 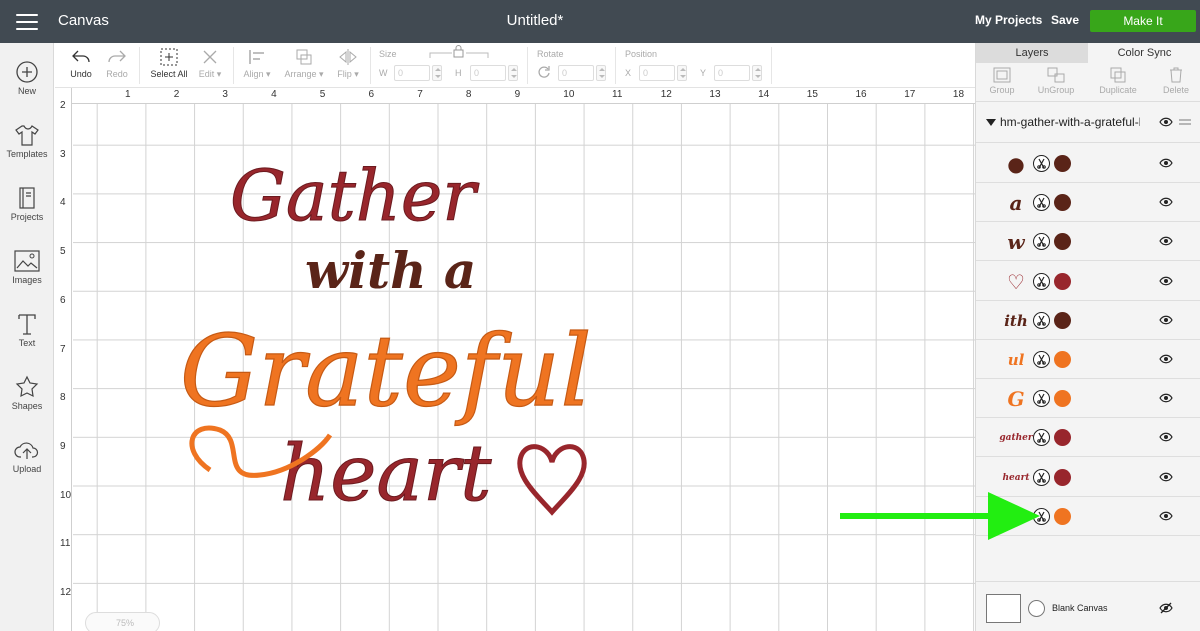 What do you see at coordinates (206, 74) in the screenshot?
I see `edit-label: Edit` at bounding box center [206, 74].